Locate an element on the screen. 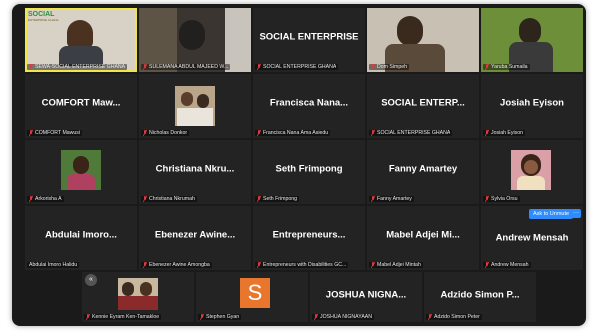 Image resolution: width=595 pixels, height=335 pixels. avatar: S is located at coordinates (255, 293).